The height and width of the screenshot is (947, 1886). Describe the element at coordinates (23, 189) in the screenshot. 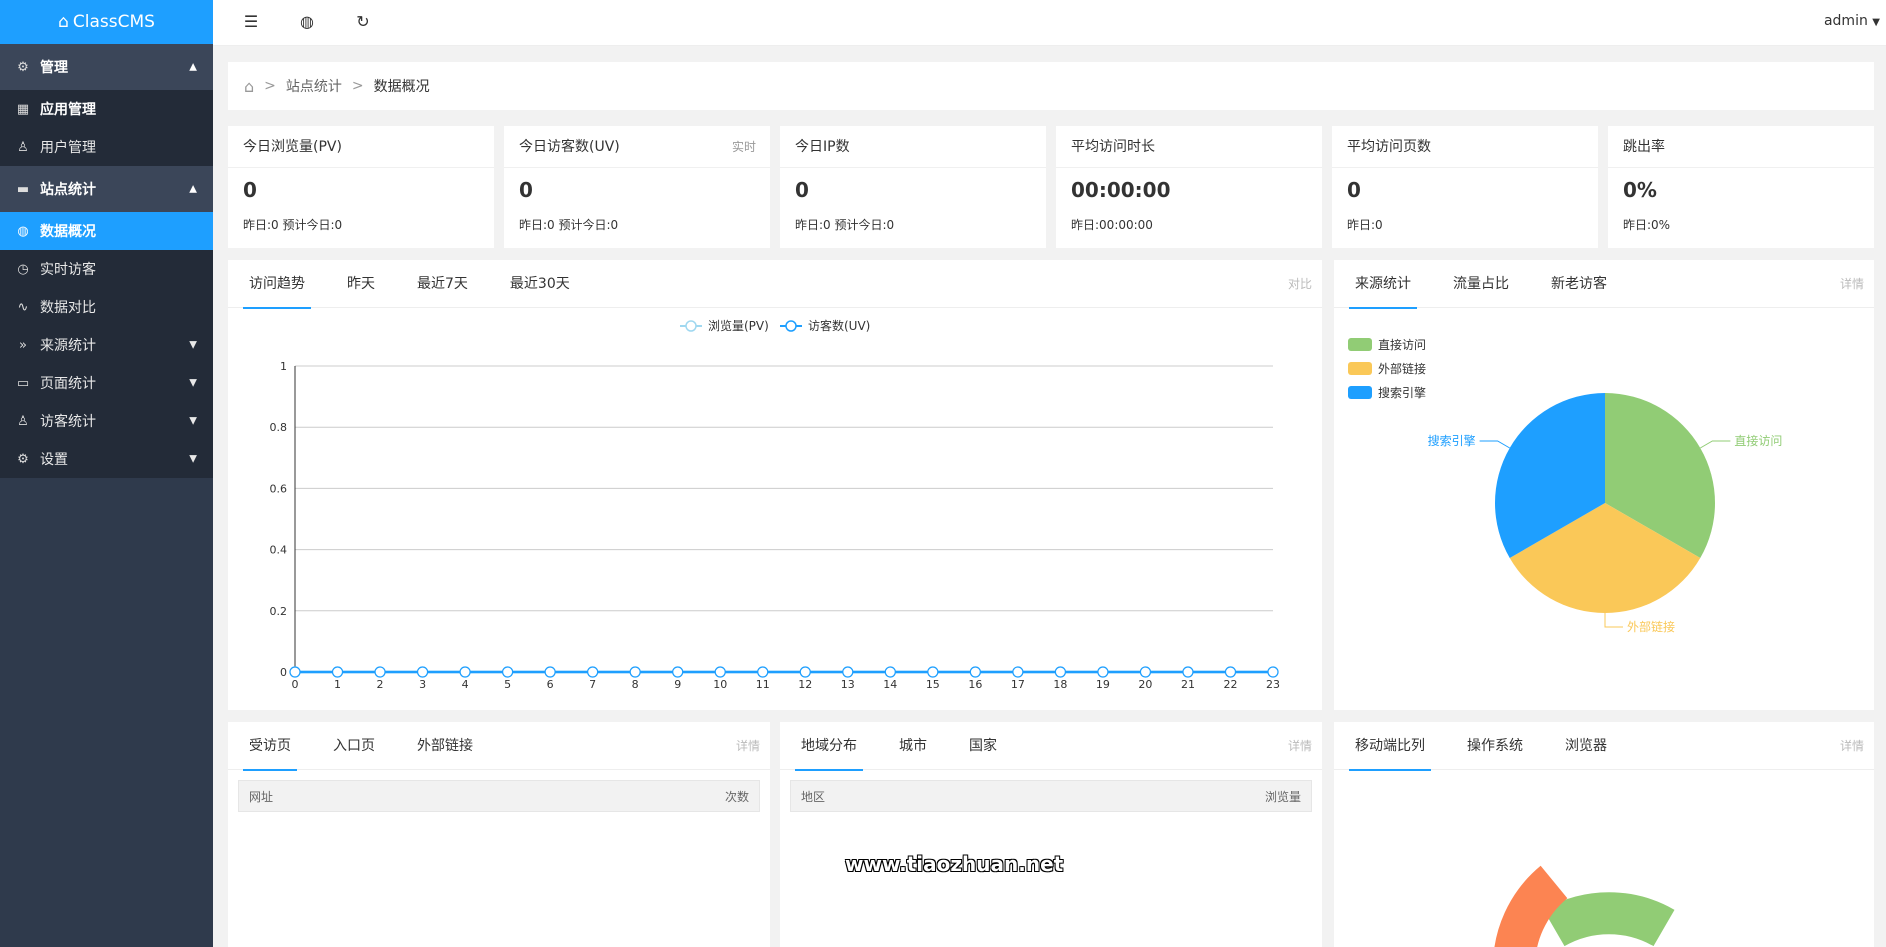

I see `chat-icon: ▬` at that location.